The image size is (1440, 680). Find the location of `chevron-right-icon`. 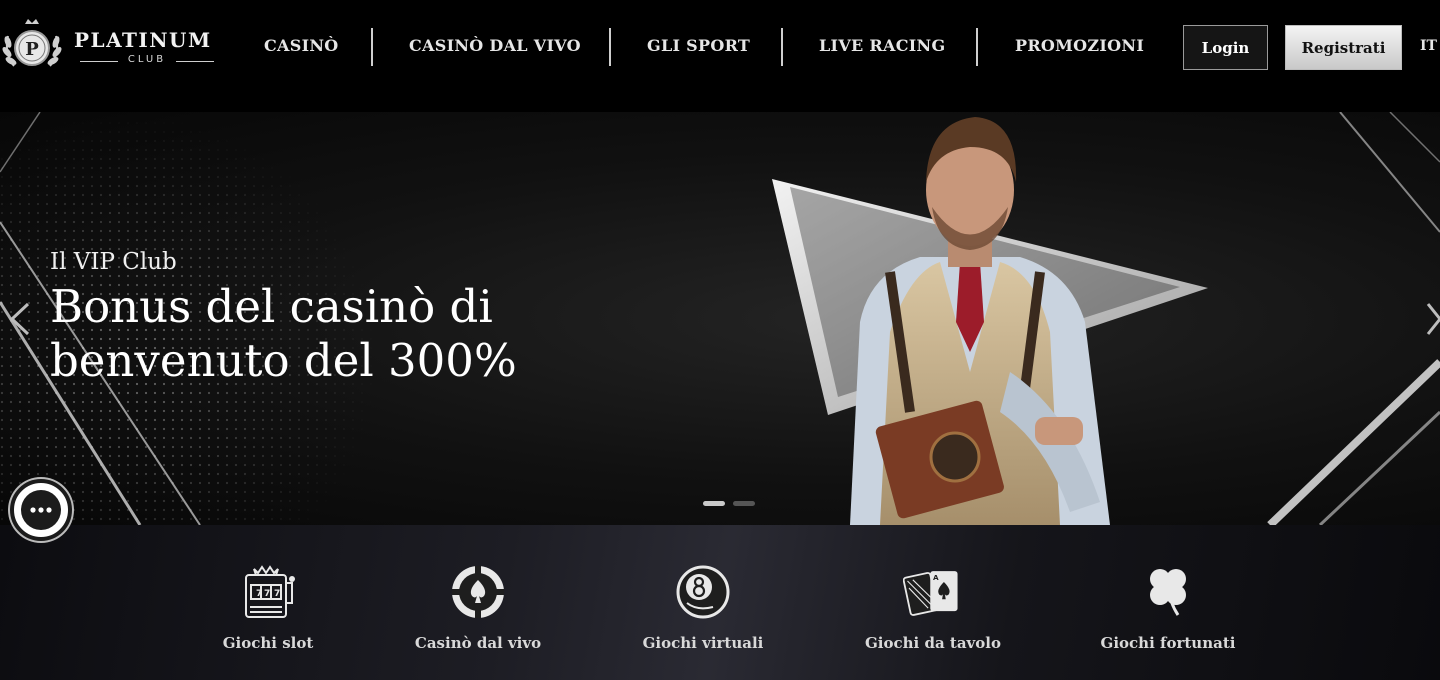

chevron-right-icon is located at coordinates (1433, 319).